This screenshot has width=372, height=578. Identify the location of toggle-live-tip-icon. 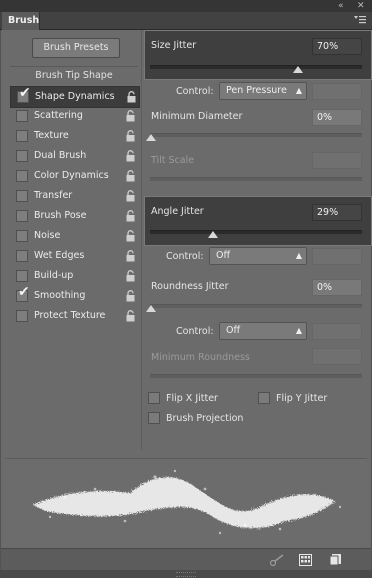
(277, 561).